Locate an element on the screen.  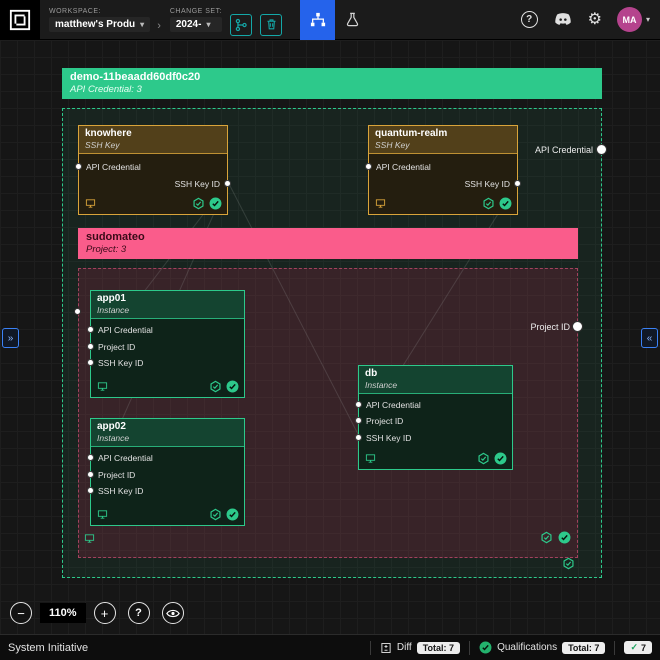
sitemap-icon is located at coordinates (318, 20).